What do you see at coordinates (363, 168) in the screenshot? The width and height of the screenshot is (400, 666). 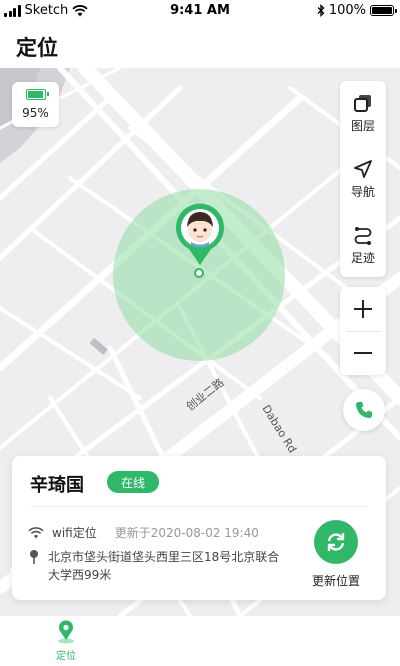 I see `navigation-icon` at bounding box center [363, 168].